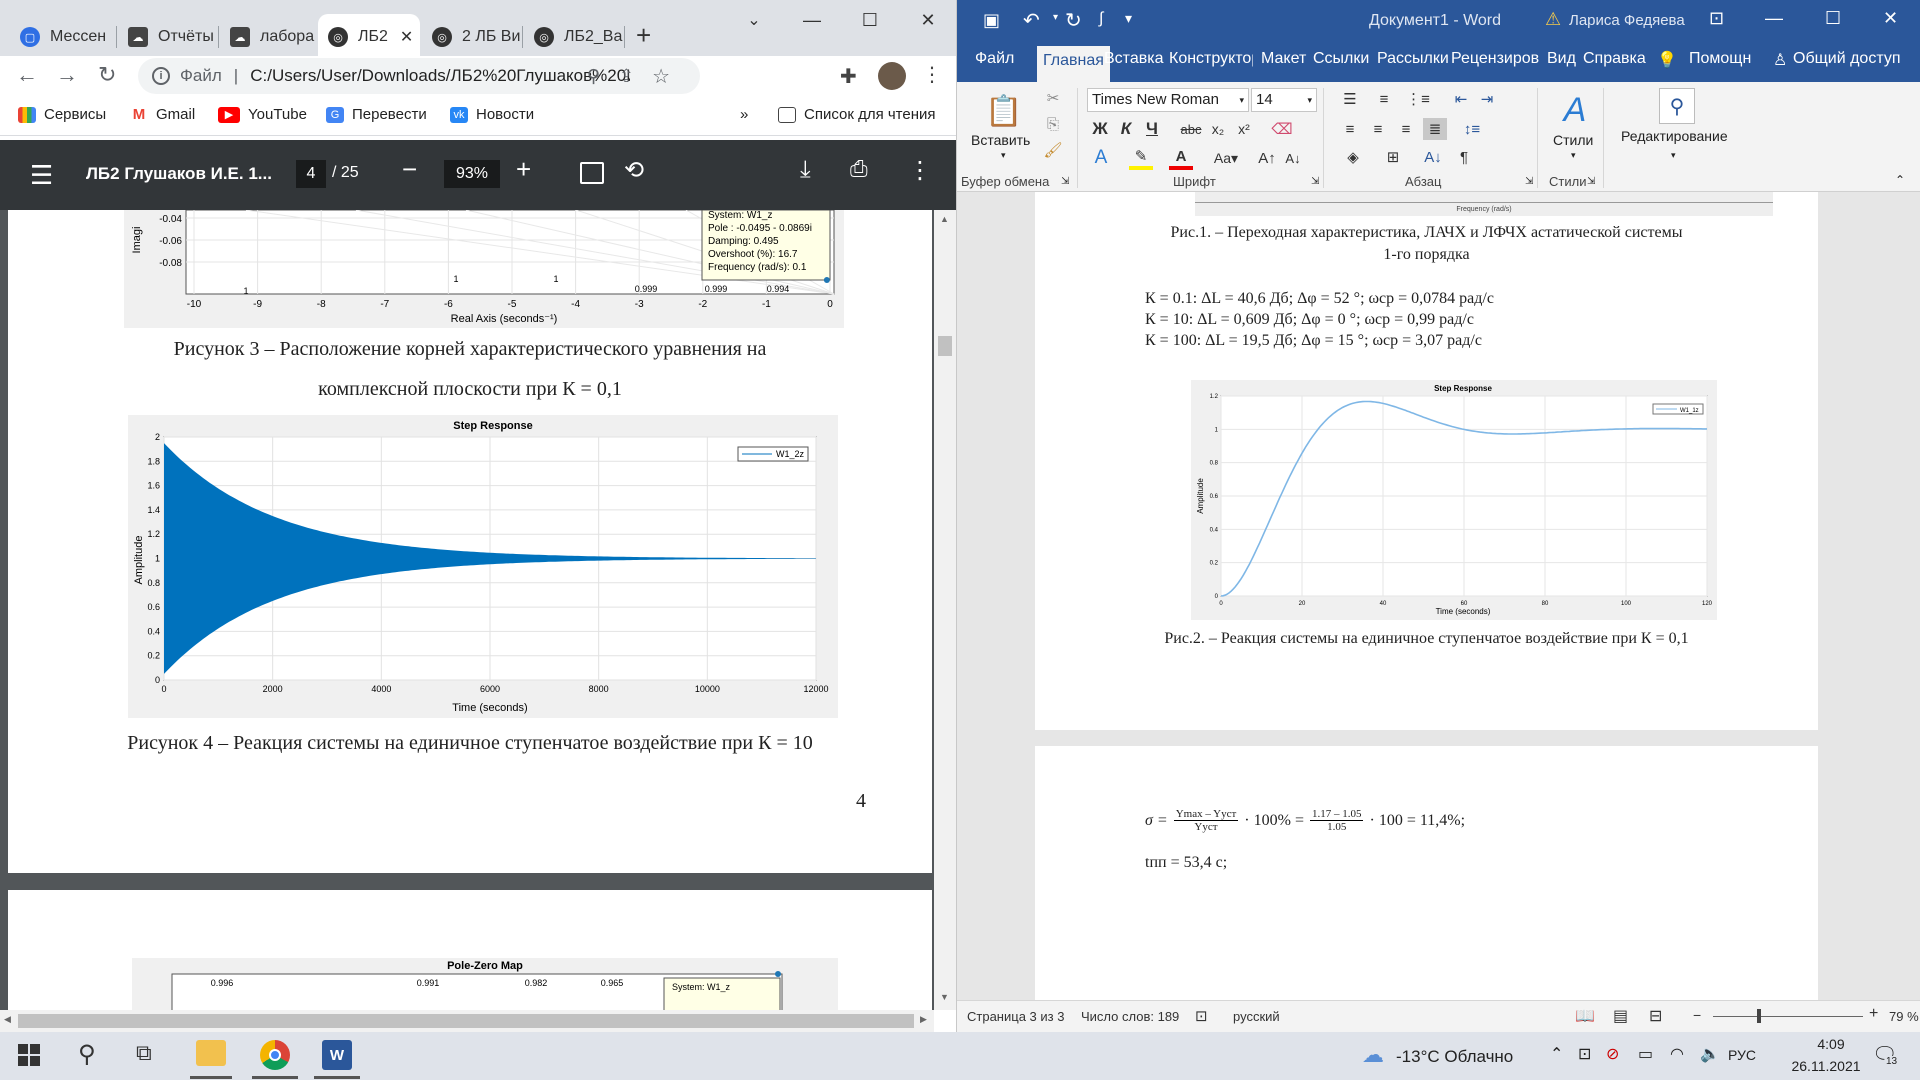 The image size is (1920, 1080). Describe the element at coordinates (1573, 155) in the screenshot. I see `styles-dropdown-icon: ▾` at that location.